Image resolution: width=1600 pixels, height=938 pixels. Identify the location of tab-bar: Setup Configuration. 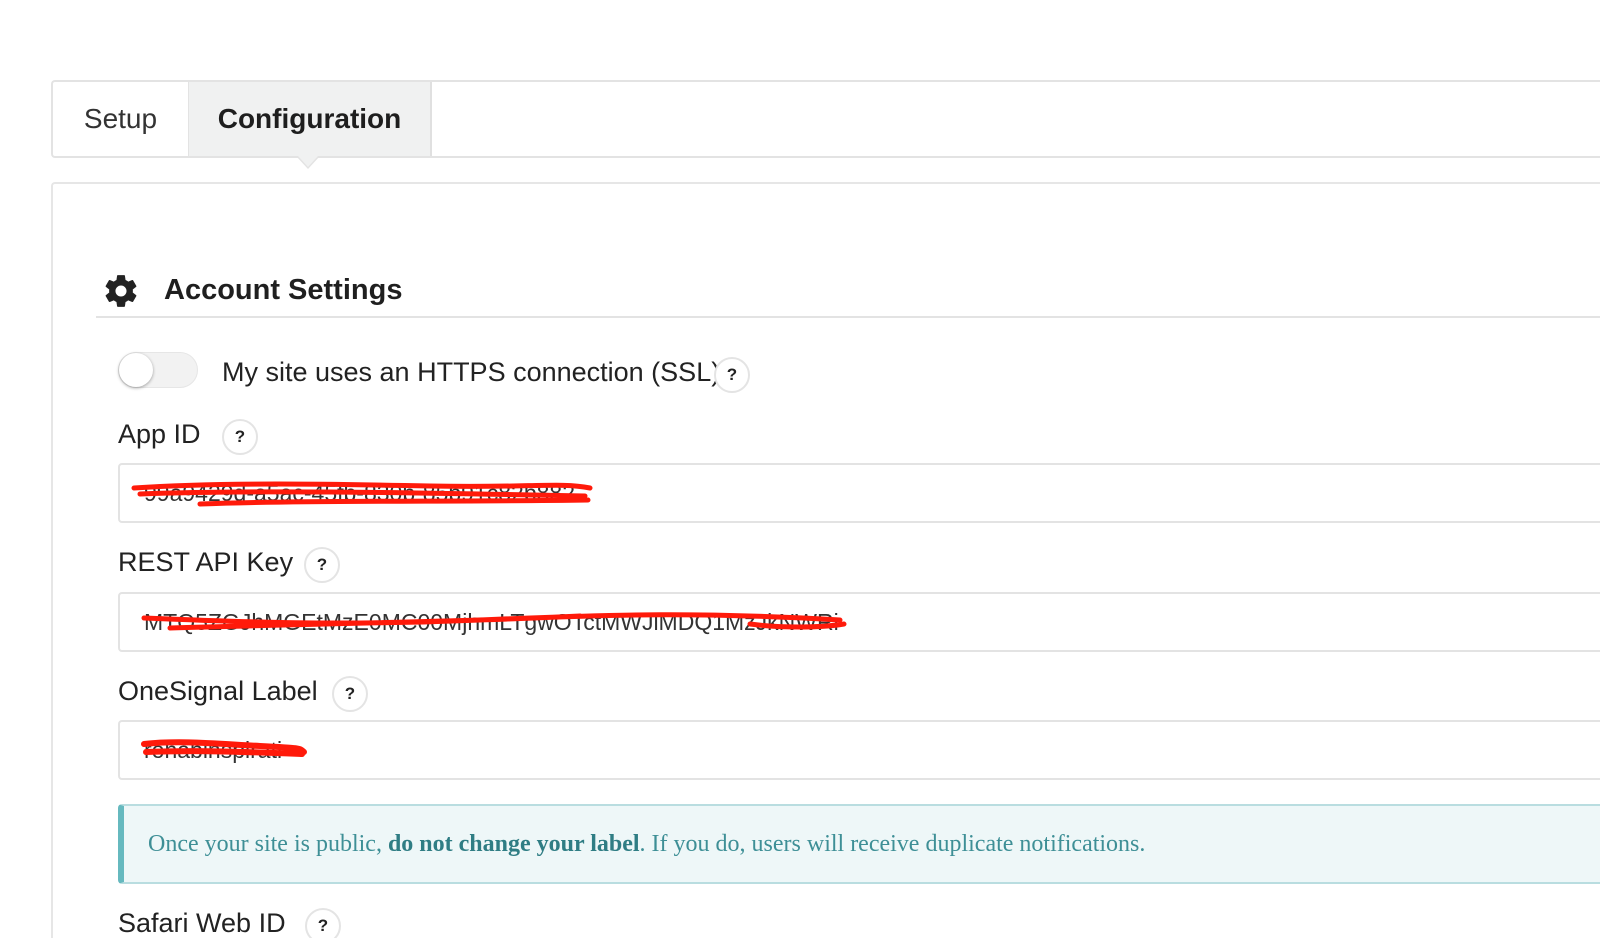
(825, 119).